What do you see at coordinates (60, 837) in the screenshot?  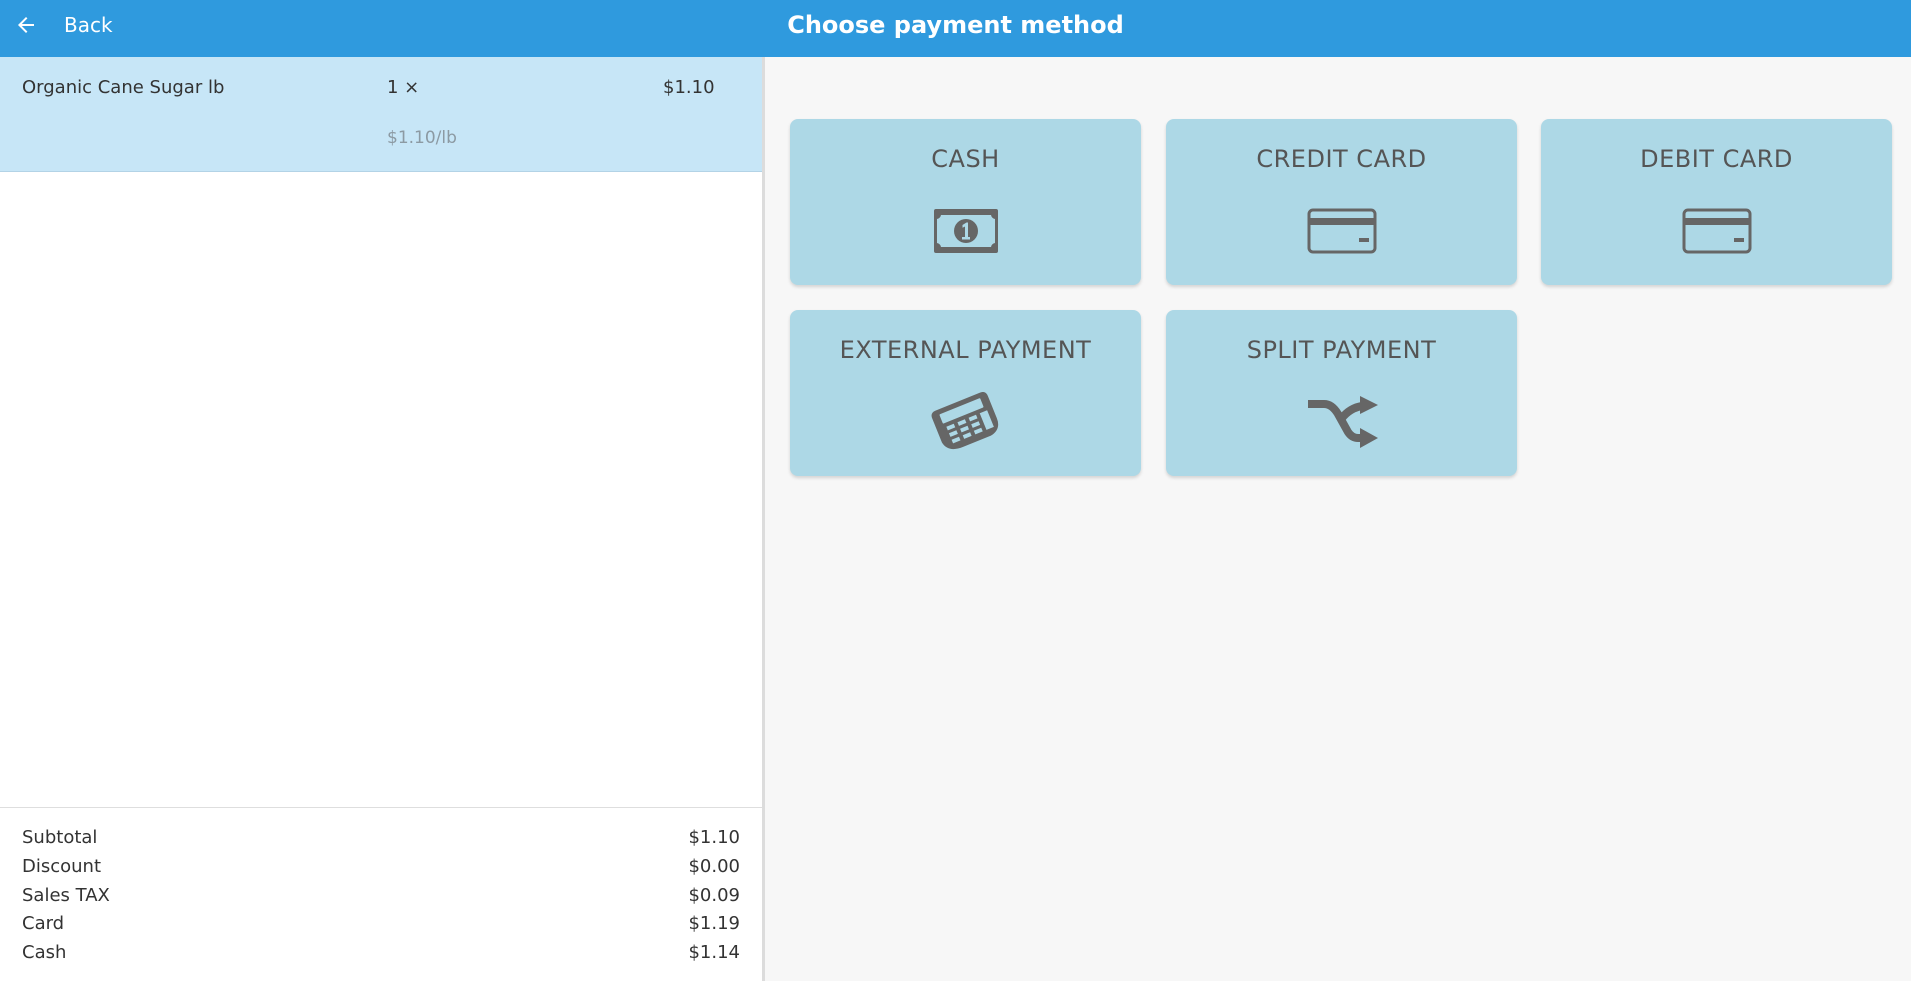 I see `subtotal-label: Subtotal` at bounding box center [60, 837].